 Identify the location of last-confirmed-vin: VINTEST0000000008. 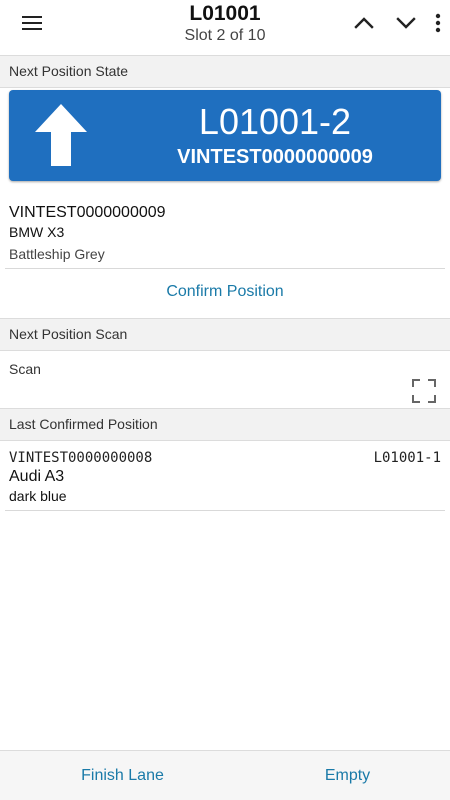
(81, 458).